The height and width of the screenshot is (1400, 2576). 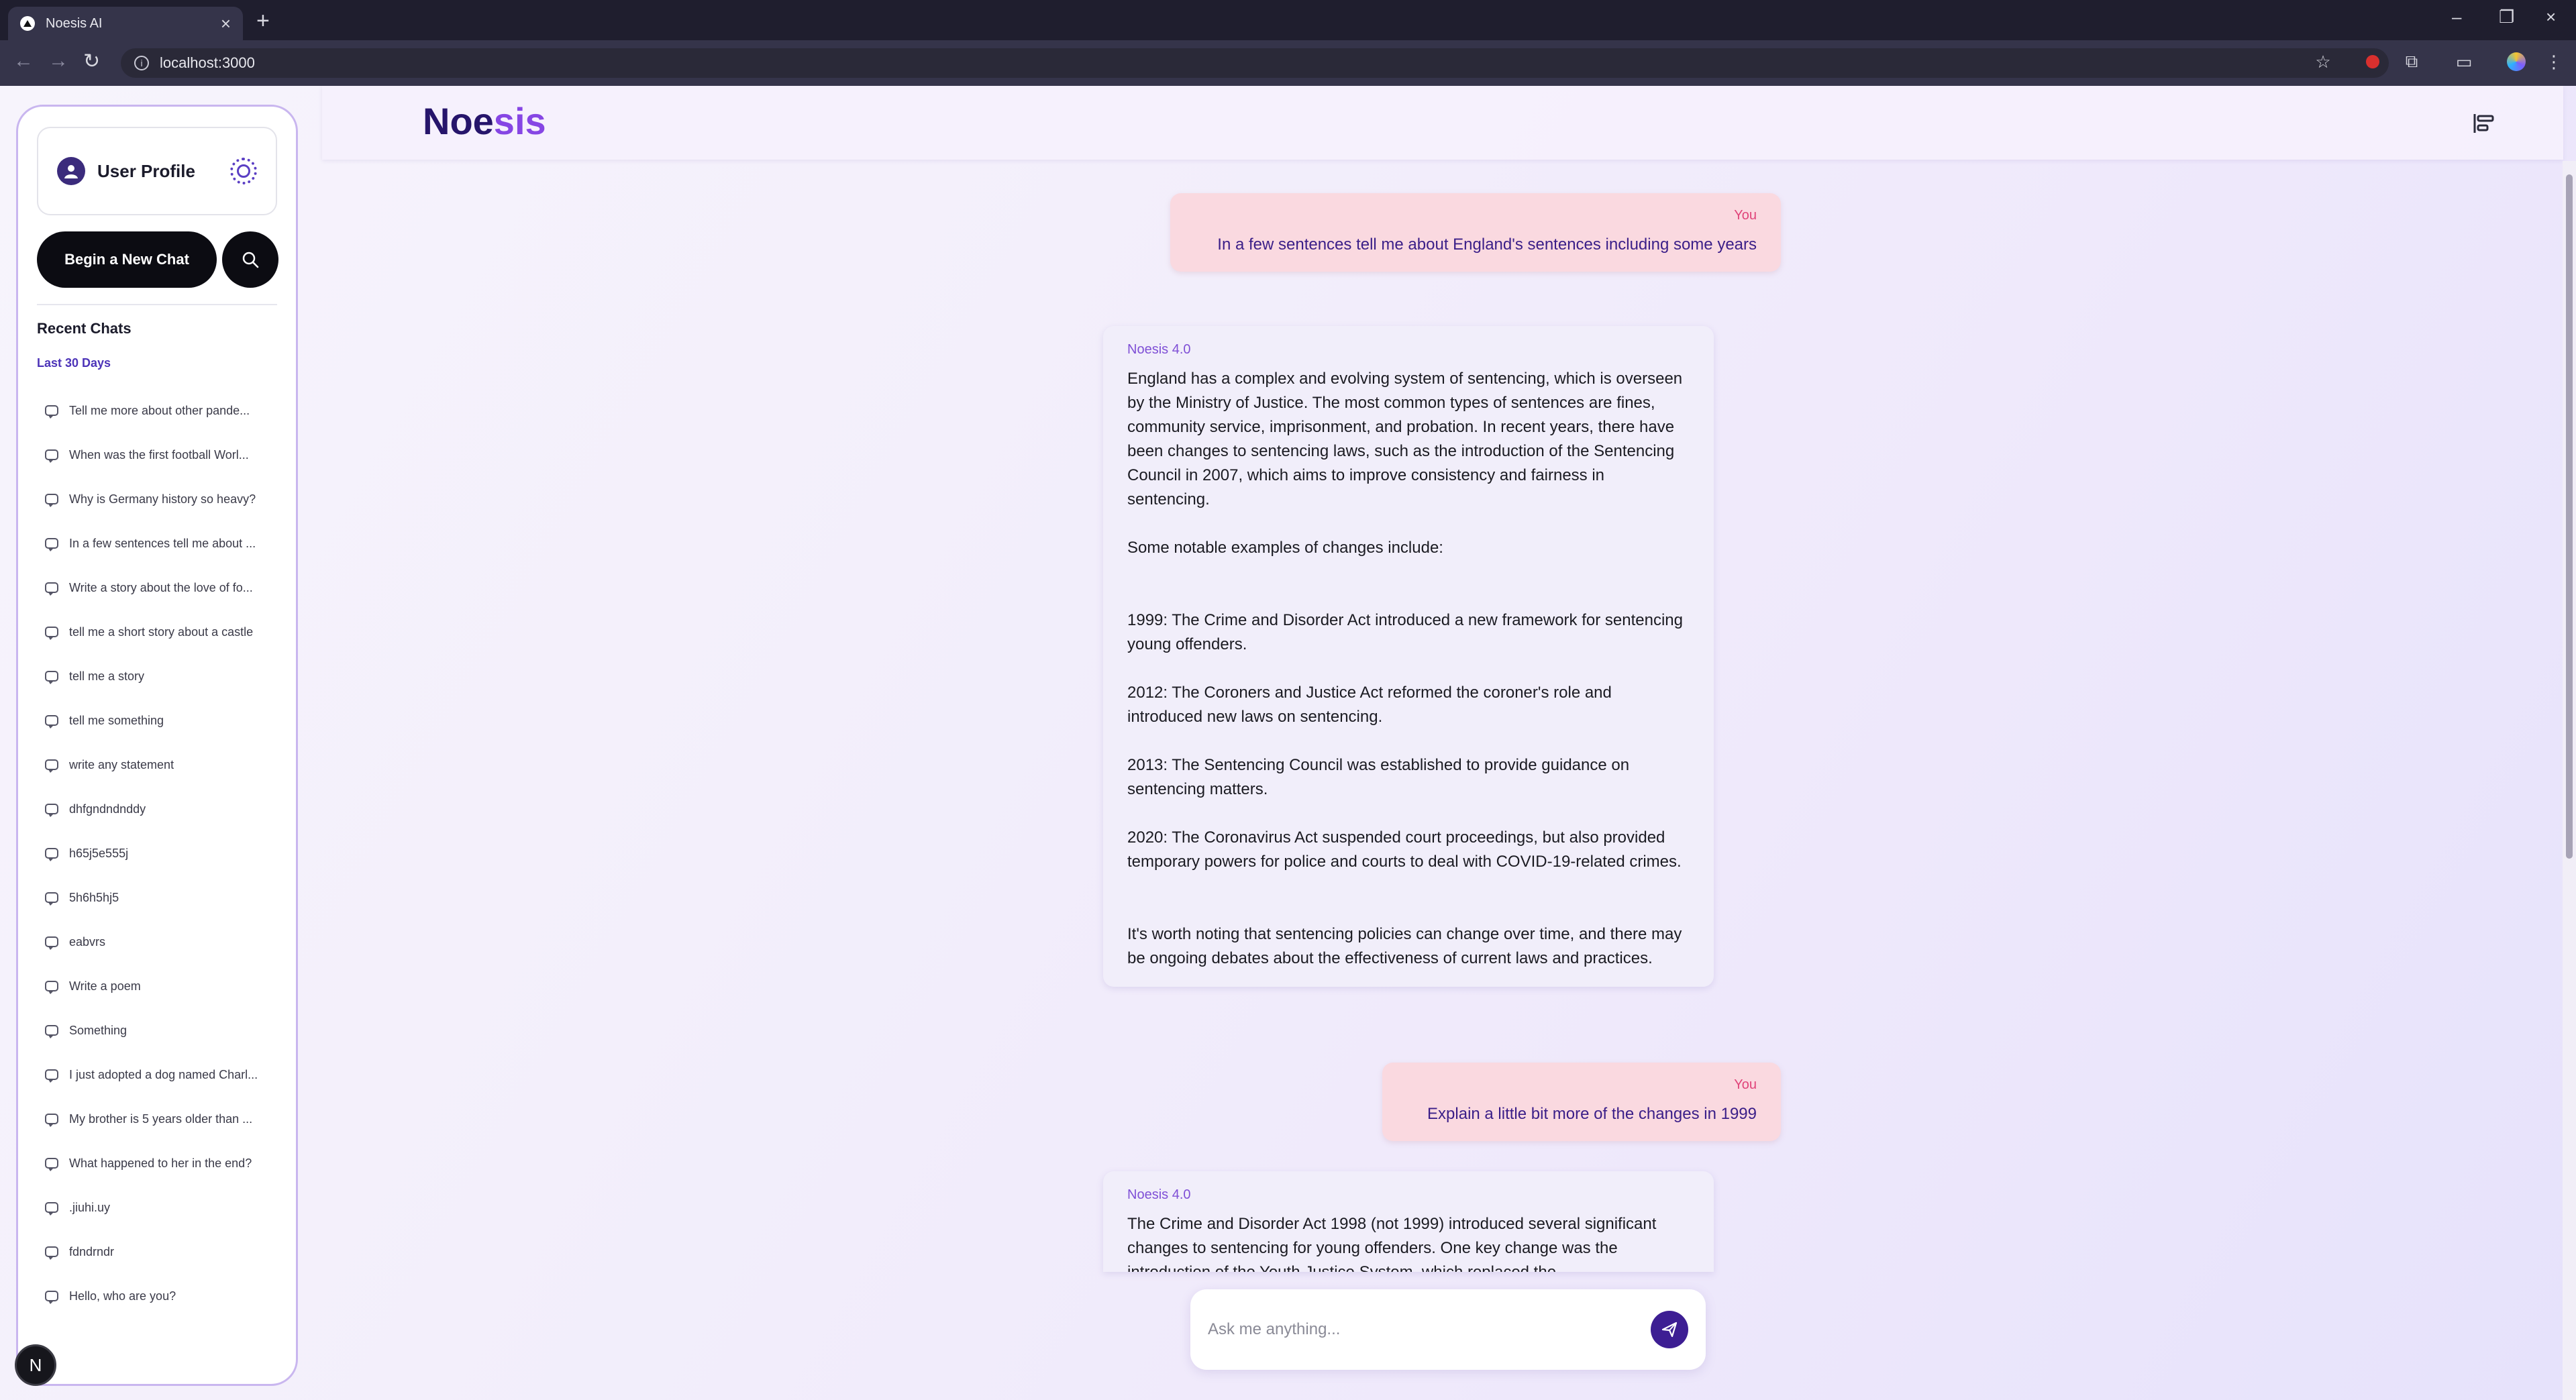 What do you see at coordinates (207, 62) in the screenshot?
I see `url-text: localhost:3000` at bounding box center [207, 62].